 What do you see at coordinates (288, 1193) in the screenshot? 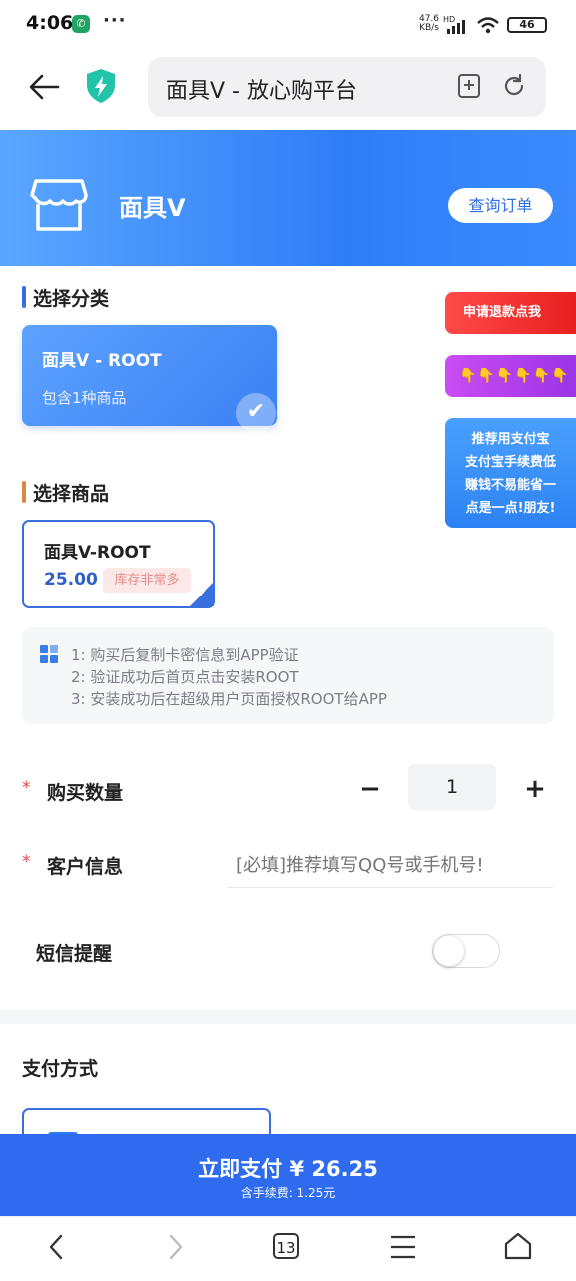
I see `fee-note: 含手续费: 1.25元` at bounding box center [288, 1193].